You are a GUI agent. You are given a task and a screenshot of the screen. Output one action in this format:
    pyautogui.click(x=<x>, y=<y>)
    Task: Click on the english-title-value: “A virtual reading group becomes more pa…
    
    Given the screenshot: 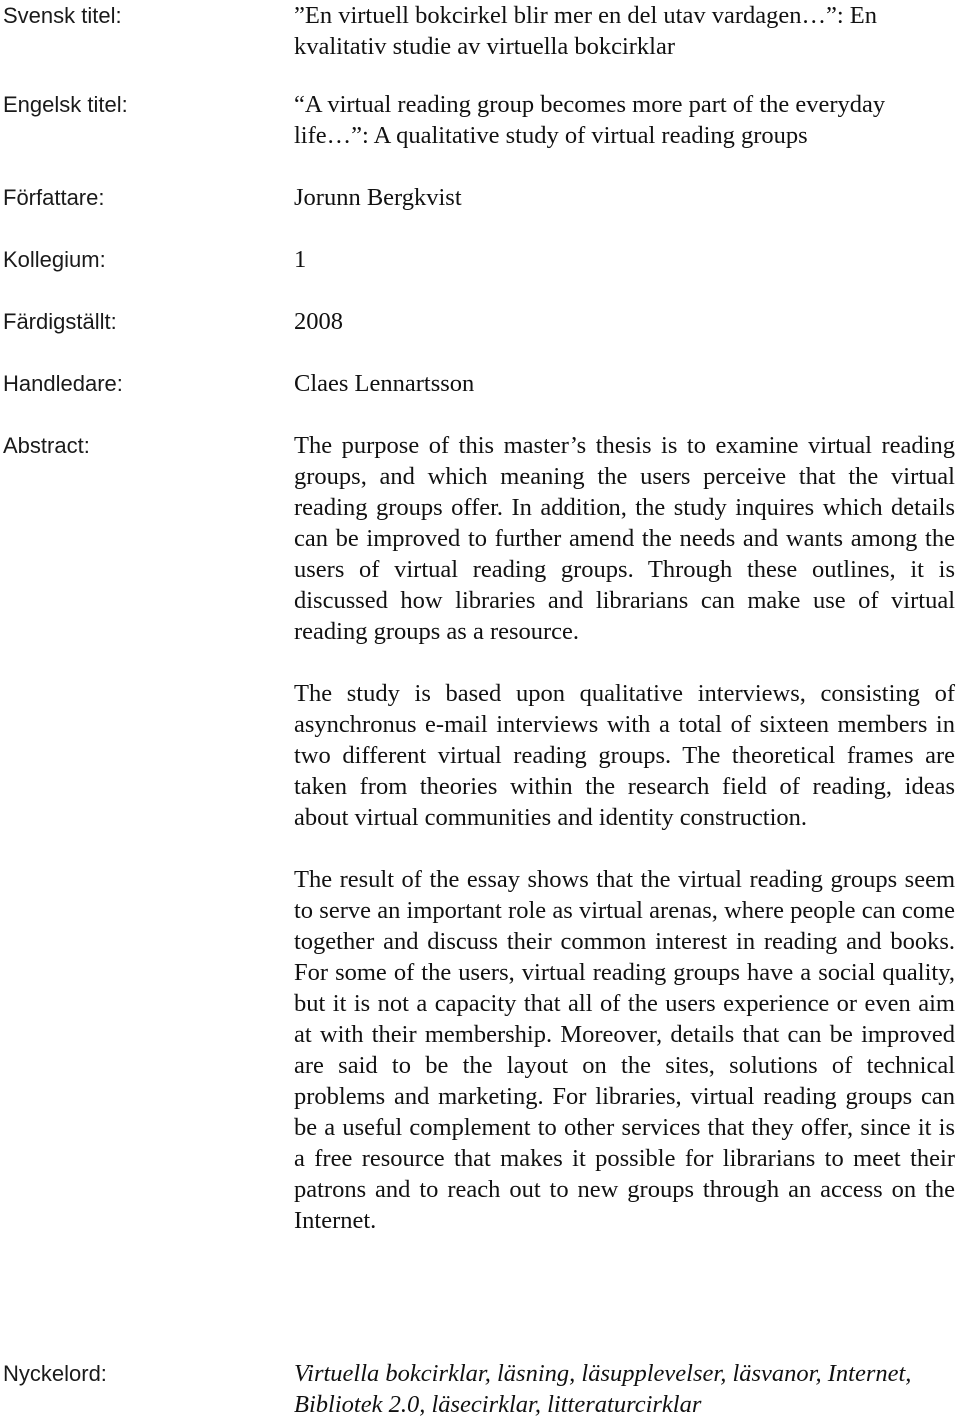 What is the action you would take?
    pyautogui.click(x=590, y=120)
    